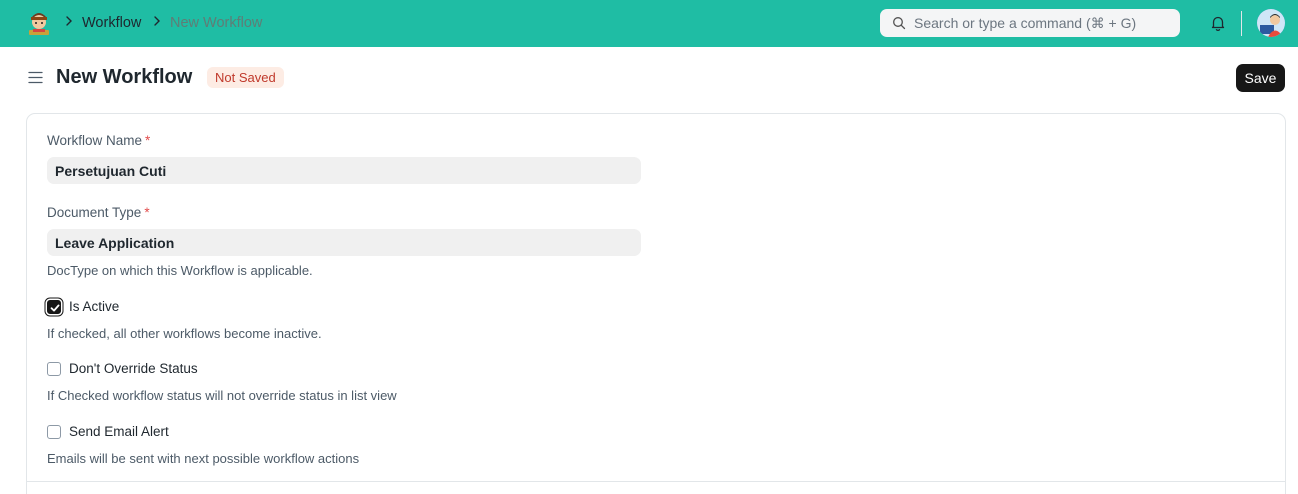 The width and height of the screenshot is (1298, 494). What do you see at coordinates (94, 306) in the screenshot?
I see `is-active-label: Is Active` at bounding box center [94, 306].